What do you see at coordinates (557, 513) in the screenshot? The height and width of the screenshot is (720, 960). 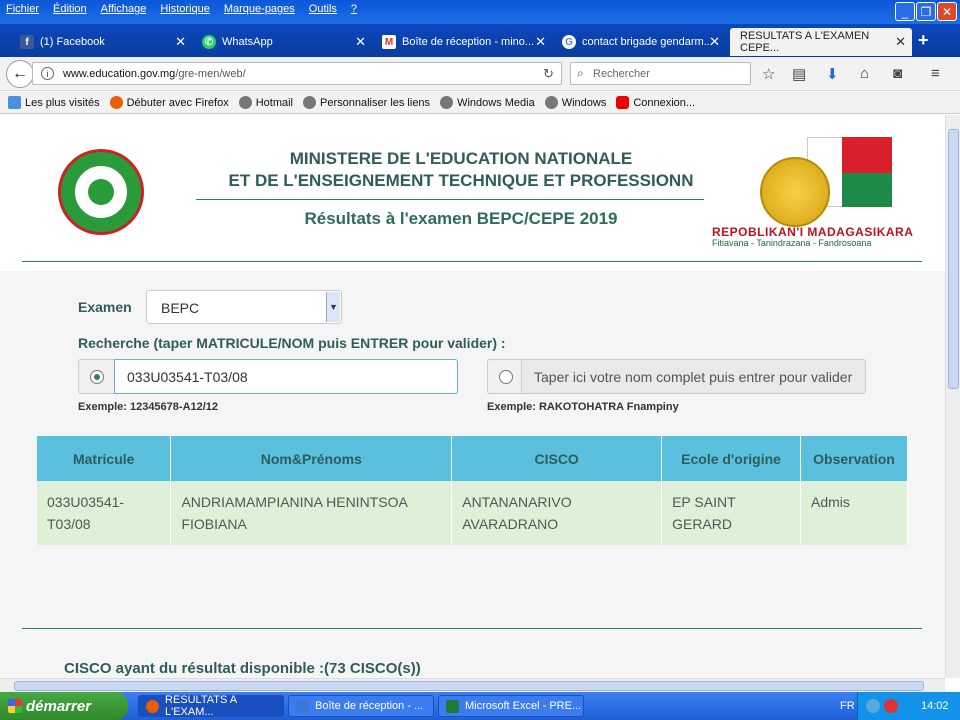 I see `cell-cisco: ANTANANARIVO AVARADRANO` at bounding box center [557, 513].